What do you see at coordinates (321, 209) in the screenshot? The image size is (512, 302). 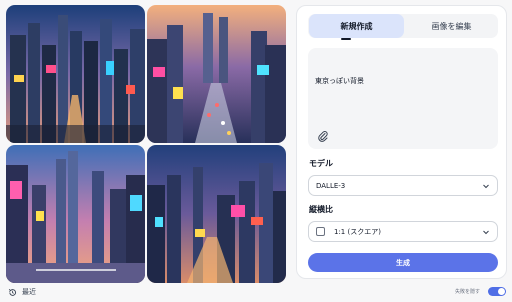 I see `aspect-ratio-label: 縦横比` at bounding box center [321, 209].